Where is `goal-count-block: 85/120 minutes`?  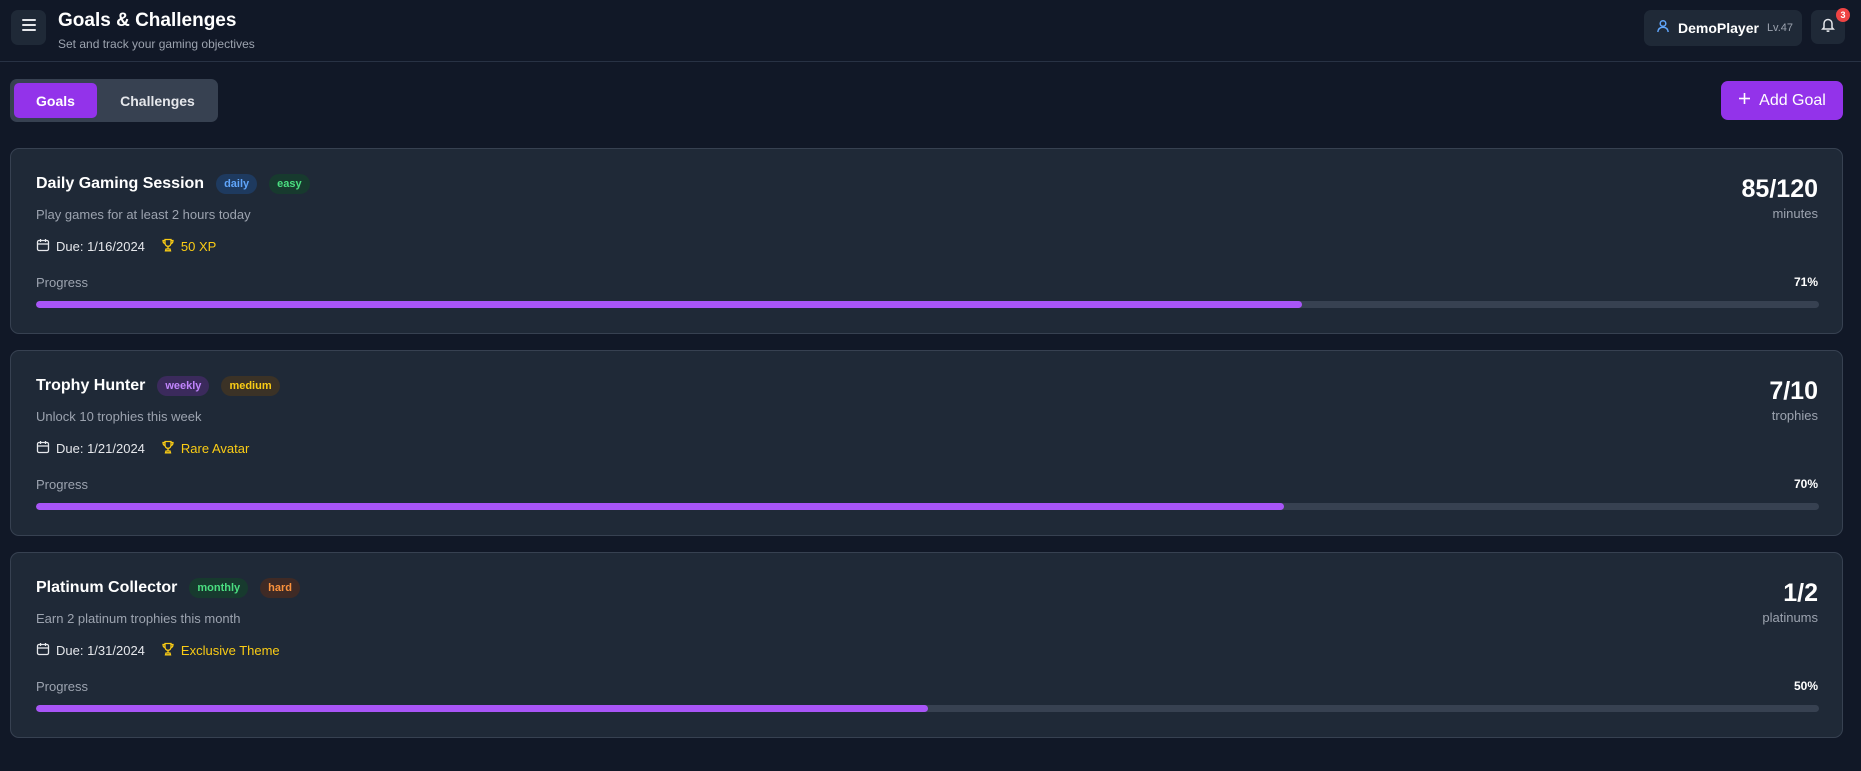
goal-count-block: 85/120 minutes is located at coordinates (1780, 198).